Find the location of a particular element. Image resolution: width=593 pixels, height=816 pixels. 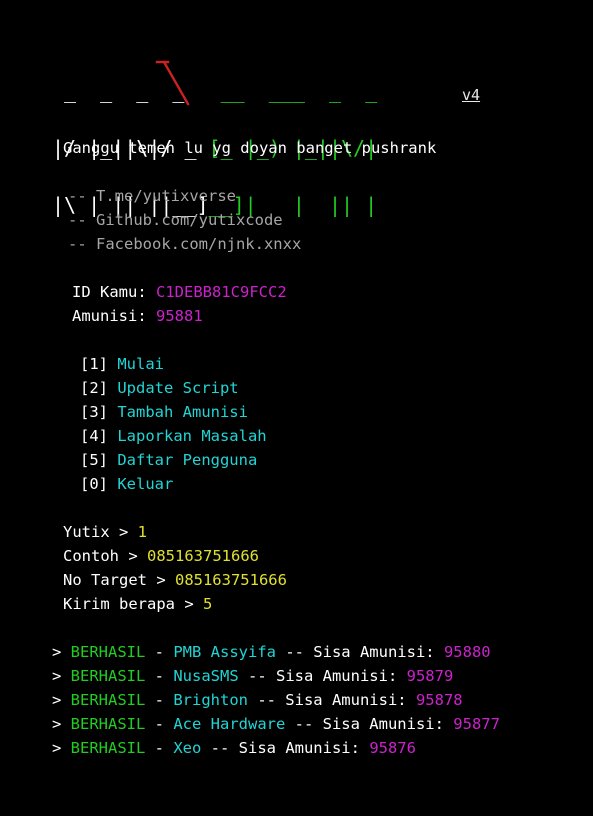

user-info-block: ID Kamu: C1DEBB81C9FCC2 Amunisi: 95881 is located at coordinates (179, 304).